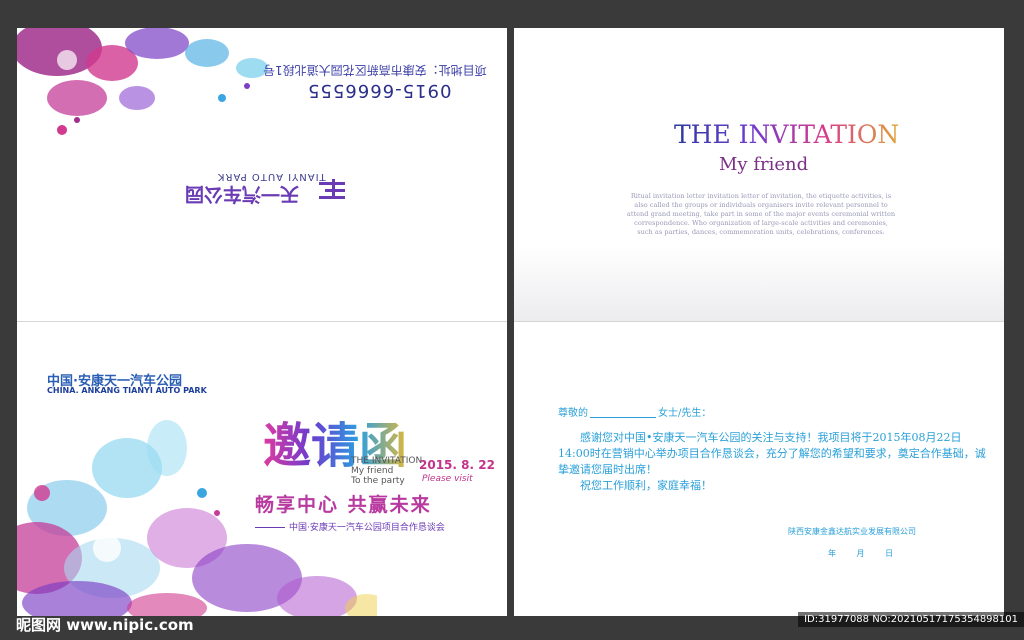 The width and height of the screenshot is (1024, 640). What do you see at coordinates (270, 527) in the screenshot?
I see `dash-divider` at bounding box center [270, 527].